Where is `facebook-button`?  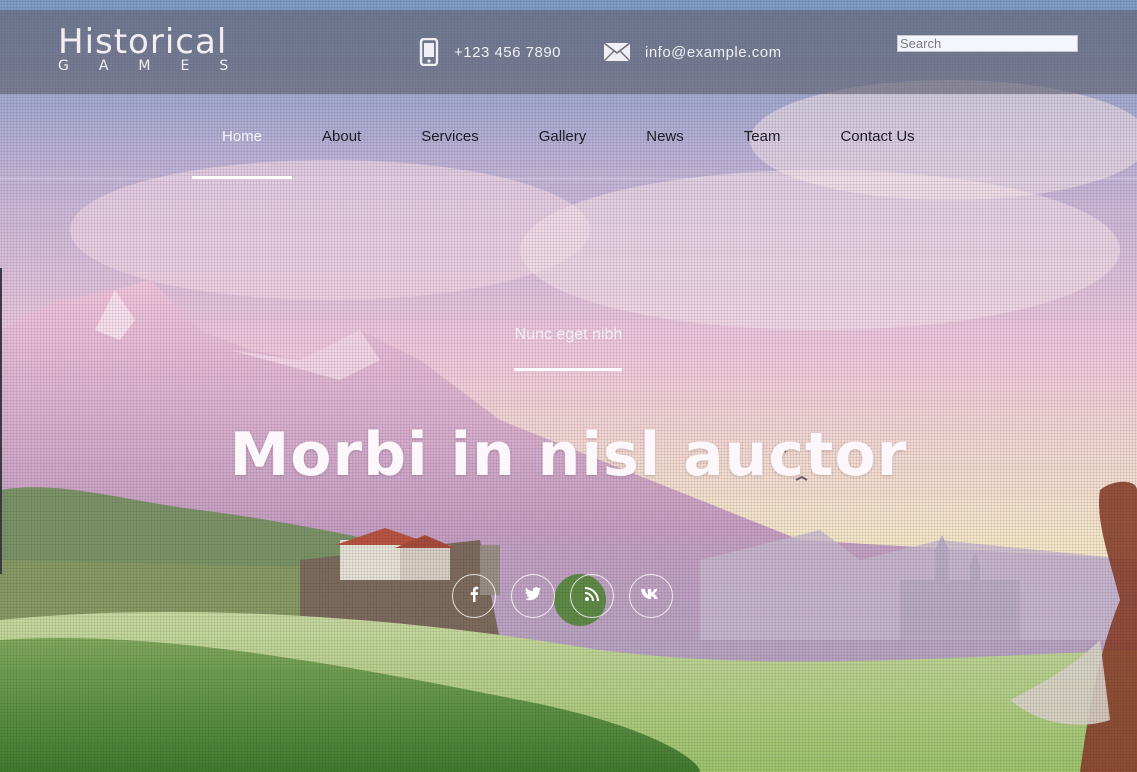
facebook-button is located at coordinates (474, 596).